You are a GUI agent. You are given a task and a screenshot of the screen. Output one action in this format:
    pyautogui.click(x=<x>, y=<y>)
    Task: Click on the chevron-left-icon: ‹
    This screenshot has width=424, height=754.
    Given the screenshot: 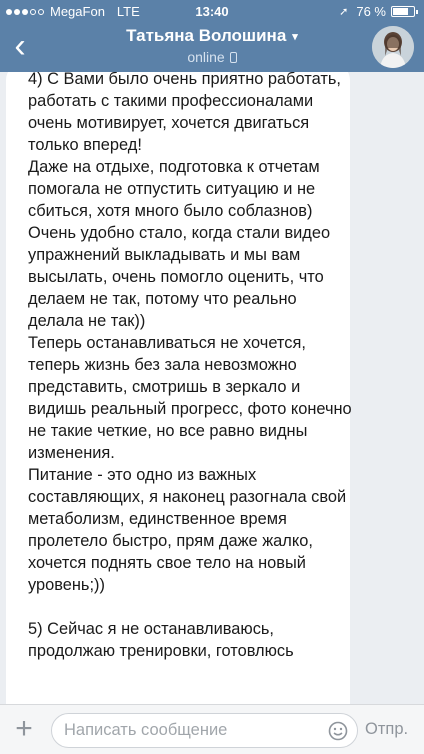 What is the action you would take?
    pyautogui.click(x=20, y=46)
    